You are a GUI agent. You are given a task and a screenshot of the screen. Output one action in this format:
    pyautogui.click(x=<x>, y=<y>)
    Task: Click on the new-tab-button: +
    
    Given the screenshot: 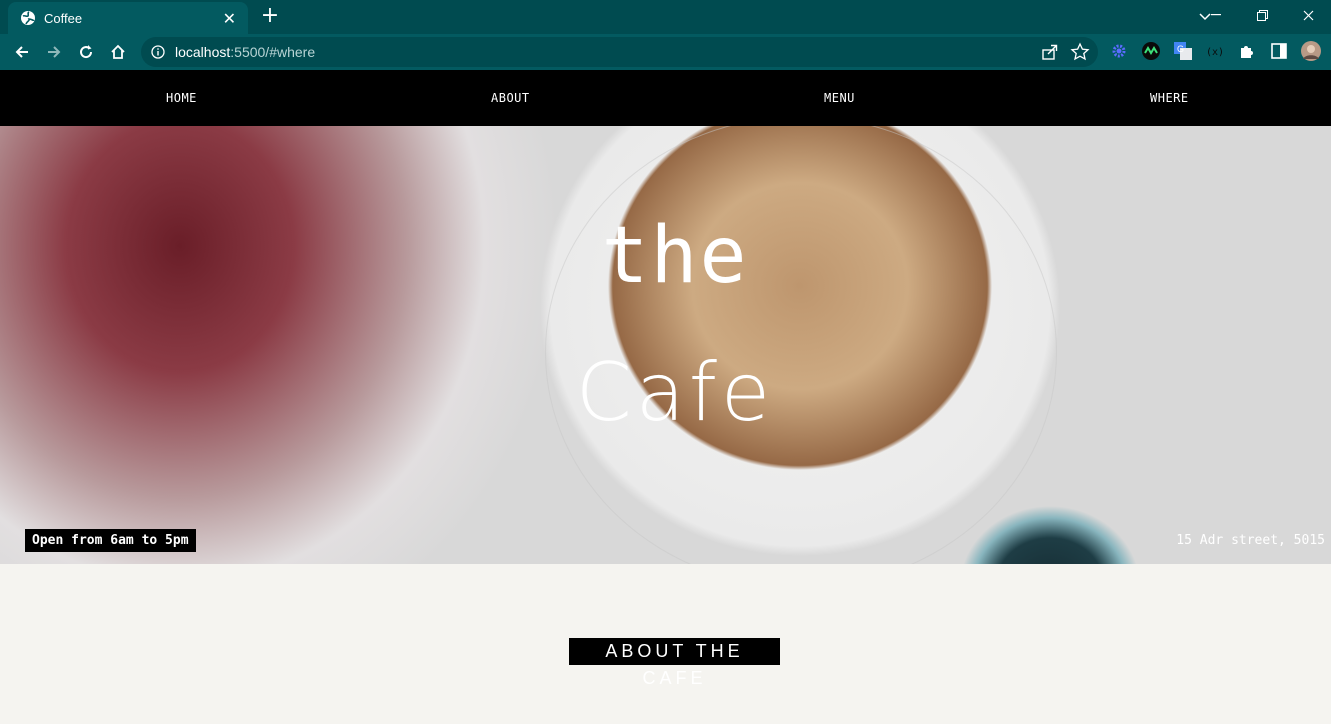 What is the action you would take?
    pyautogui.click(x=270, y=16)
    